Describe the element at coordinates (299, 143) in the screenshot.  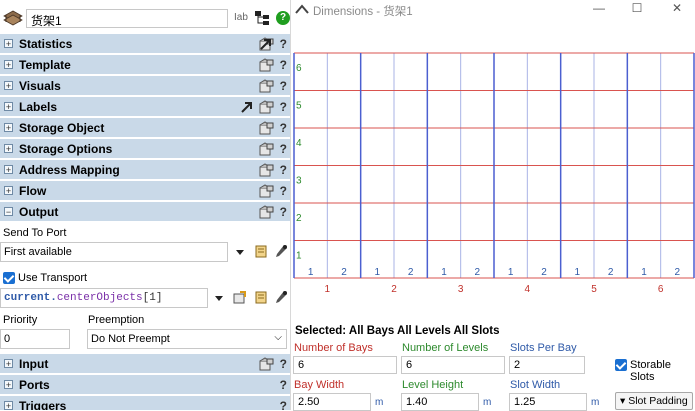
I see `level-label: 4` at that location.